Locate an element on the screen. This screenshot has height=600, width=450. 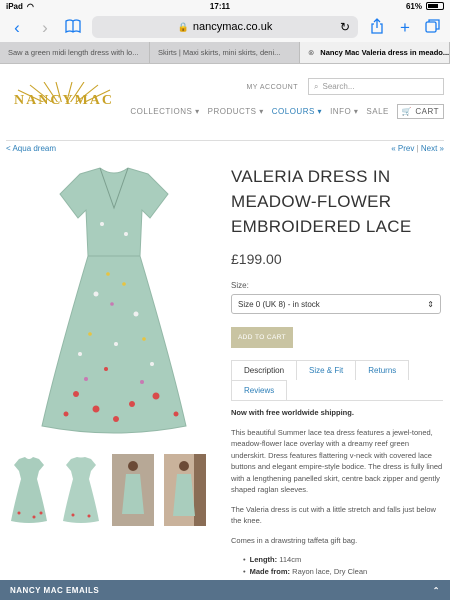
add-to-cart-button: ADD TO CART is located at coordinates (262, 337).